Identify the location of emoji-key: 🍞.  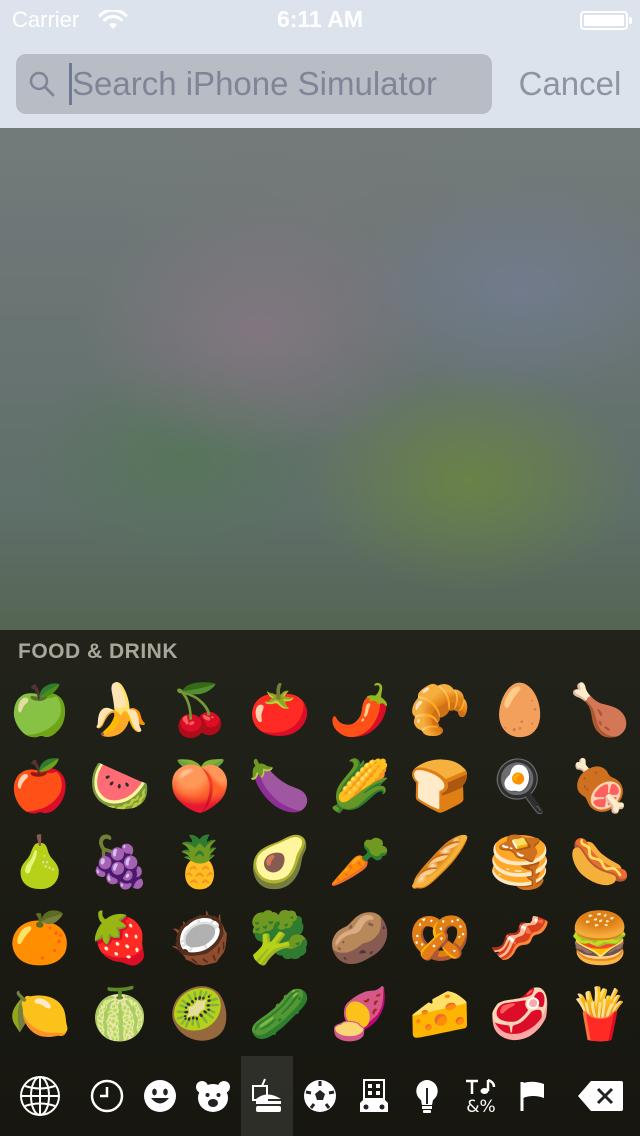
(440, 786).